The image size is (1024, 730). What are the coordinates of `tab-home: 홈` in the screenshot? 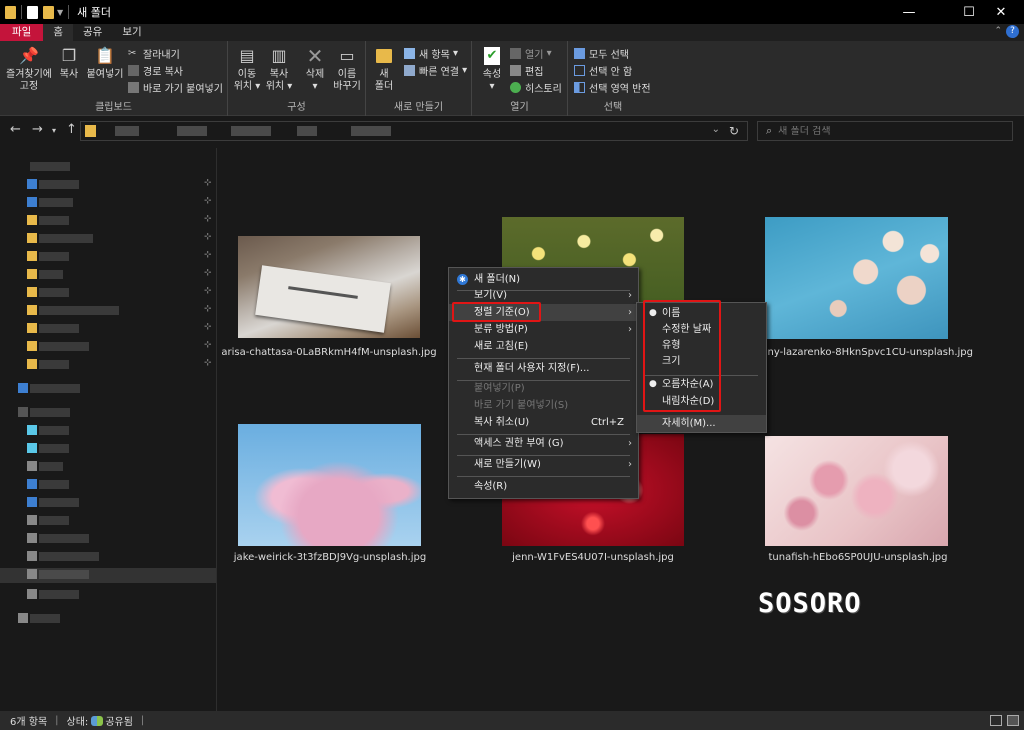 It's located at (58, 32).